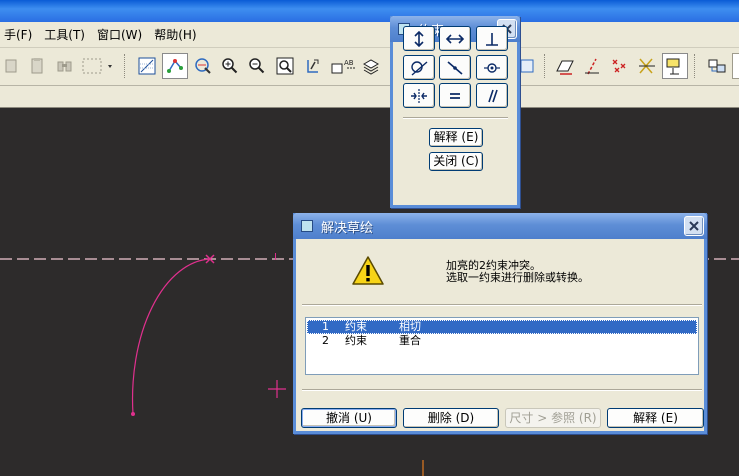 Image resolution: width=739 pixels, height=476 pixels. Describe the element at coordinates (369, 97) in the screenshot. I see `toolbar-strip` at that location.